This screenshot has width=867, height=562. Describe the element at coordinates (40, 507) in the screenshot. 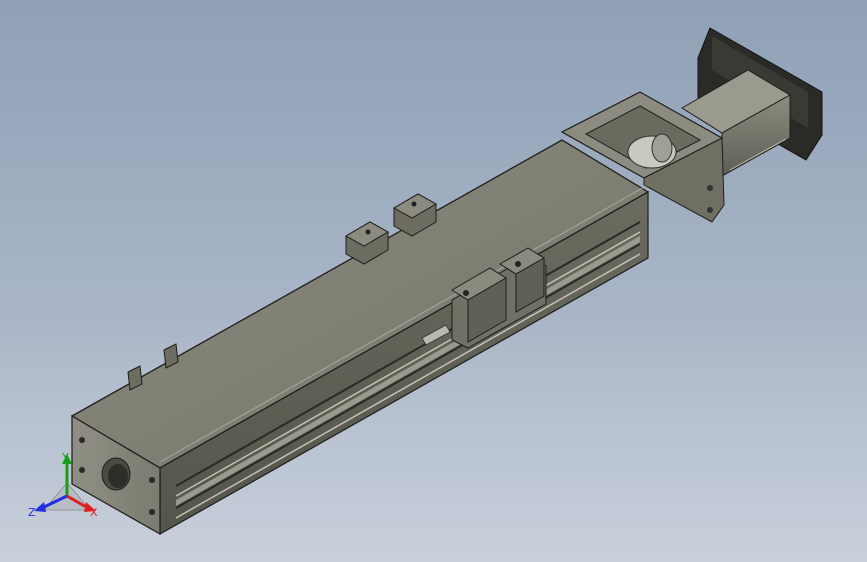

I see `z-arrow-icon` at that location.